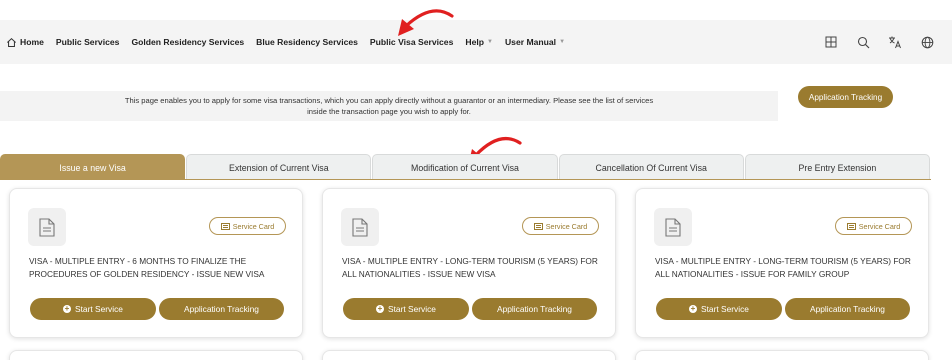 Image resolution: width=952 pixels, height=360 pixels. Describe the element at coordinates (93, 167) in the screenshot. I see `tab-issue-new-visa: Issue a new Visa` at that location.